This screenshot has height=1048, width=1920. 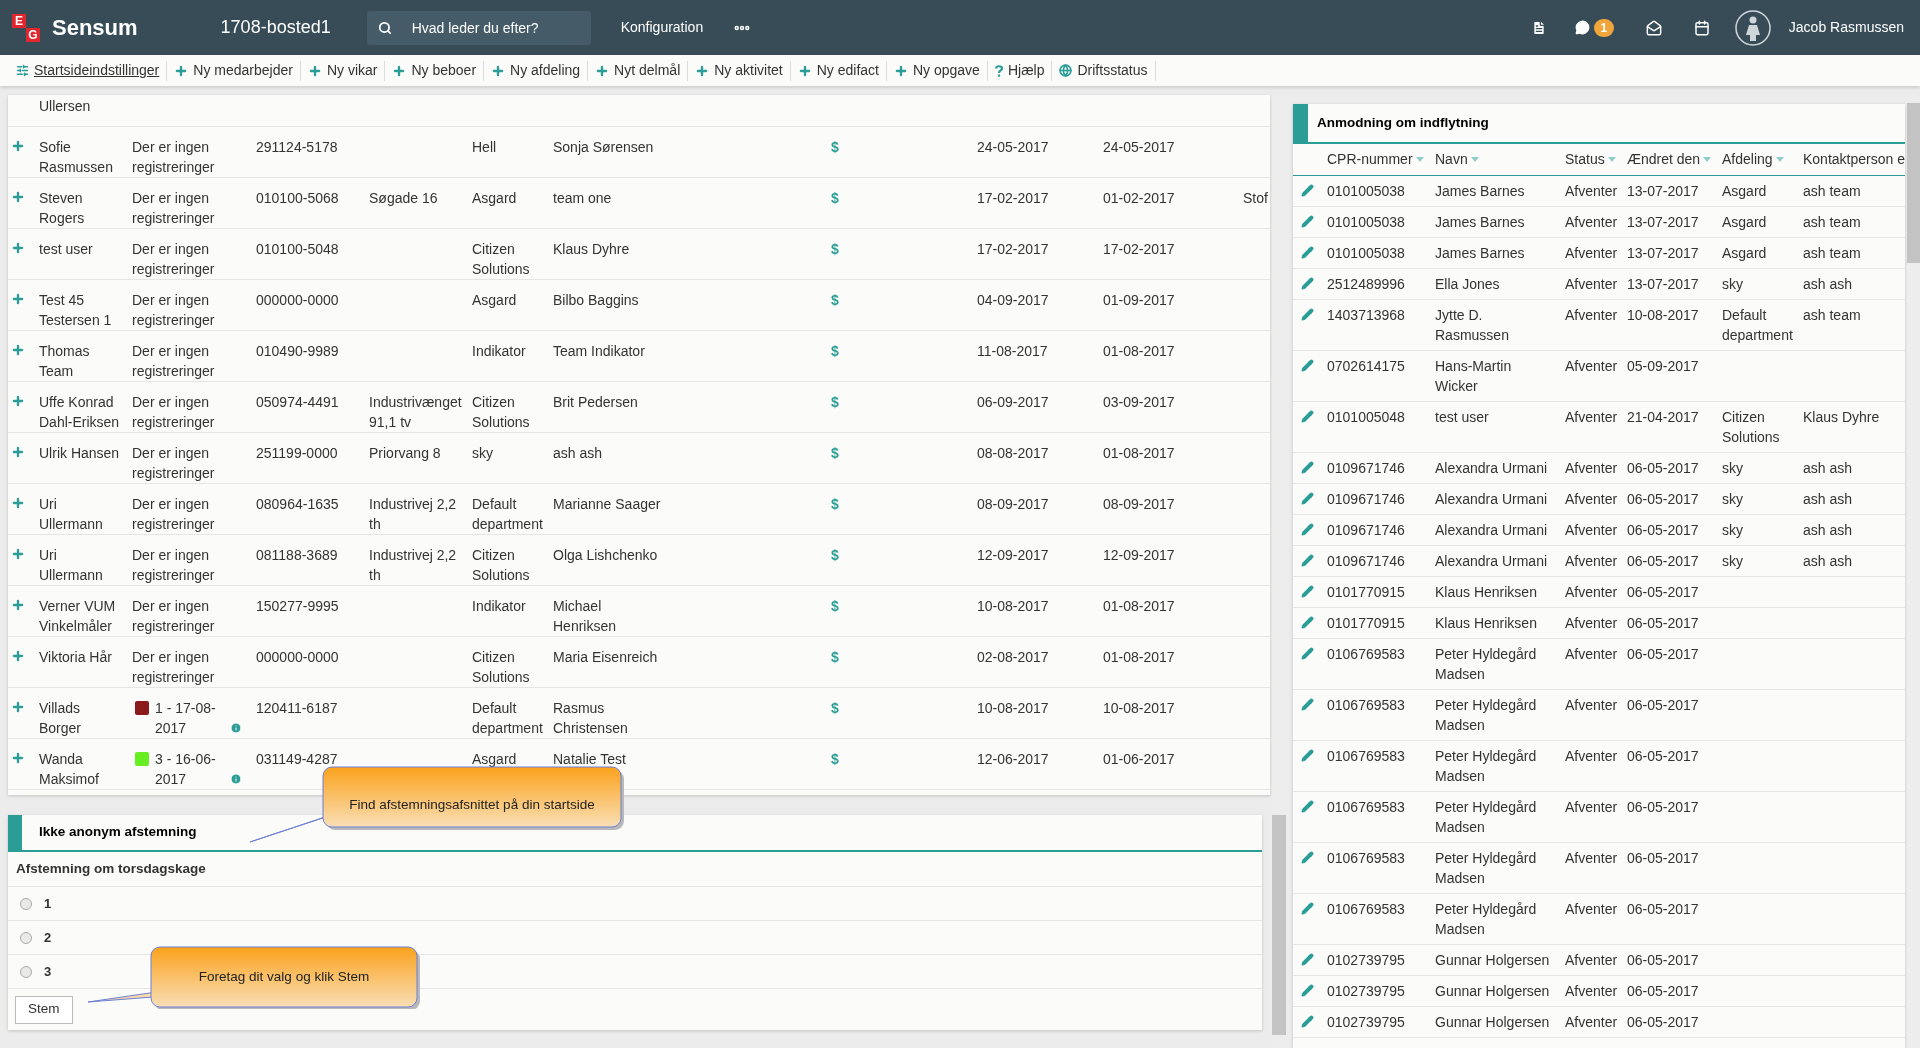 I want to click on toolbar-link: Ny afdeling, so click(x=536, y=70).